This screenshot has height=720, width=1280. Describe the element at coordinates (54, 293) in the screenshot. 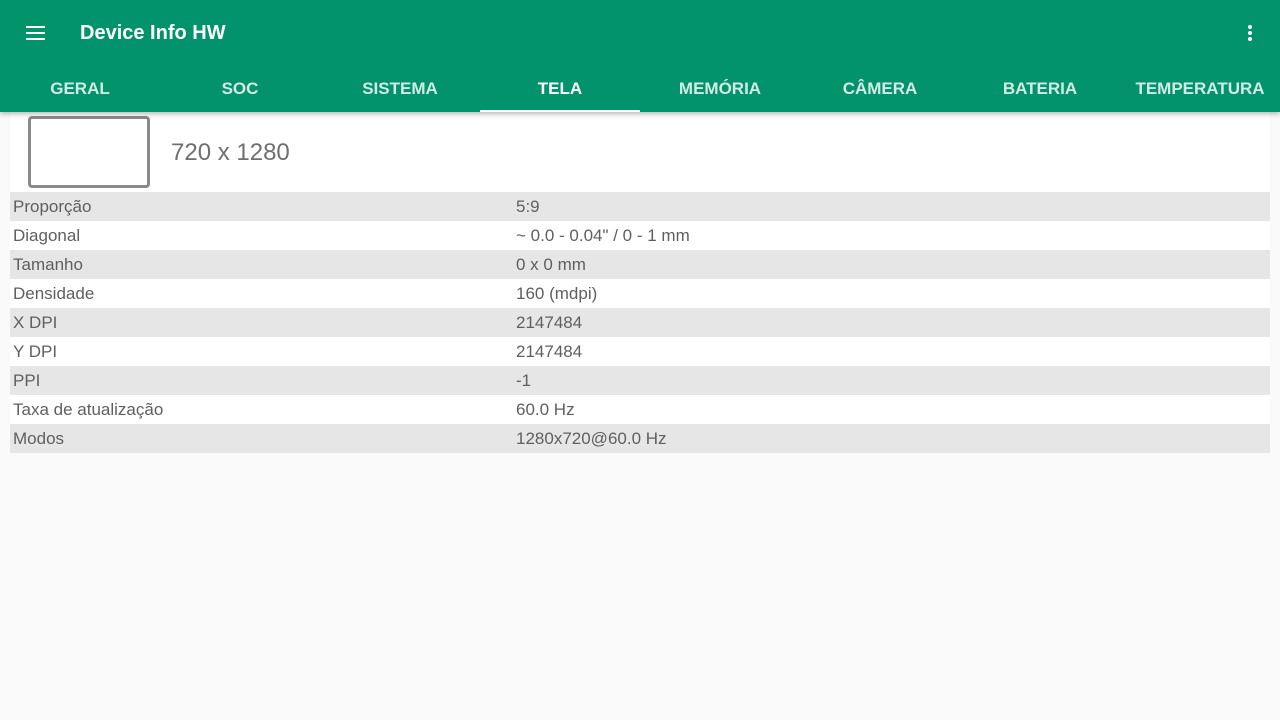

I see `info-label: Densidade` at that location.